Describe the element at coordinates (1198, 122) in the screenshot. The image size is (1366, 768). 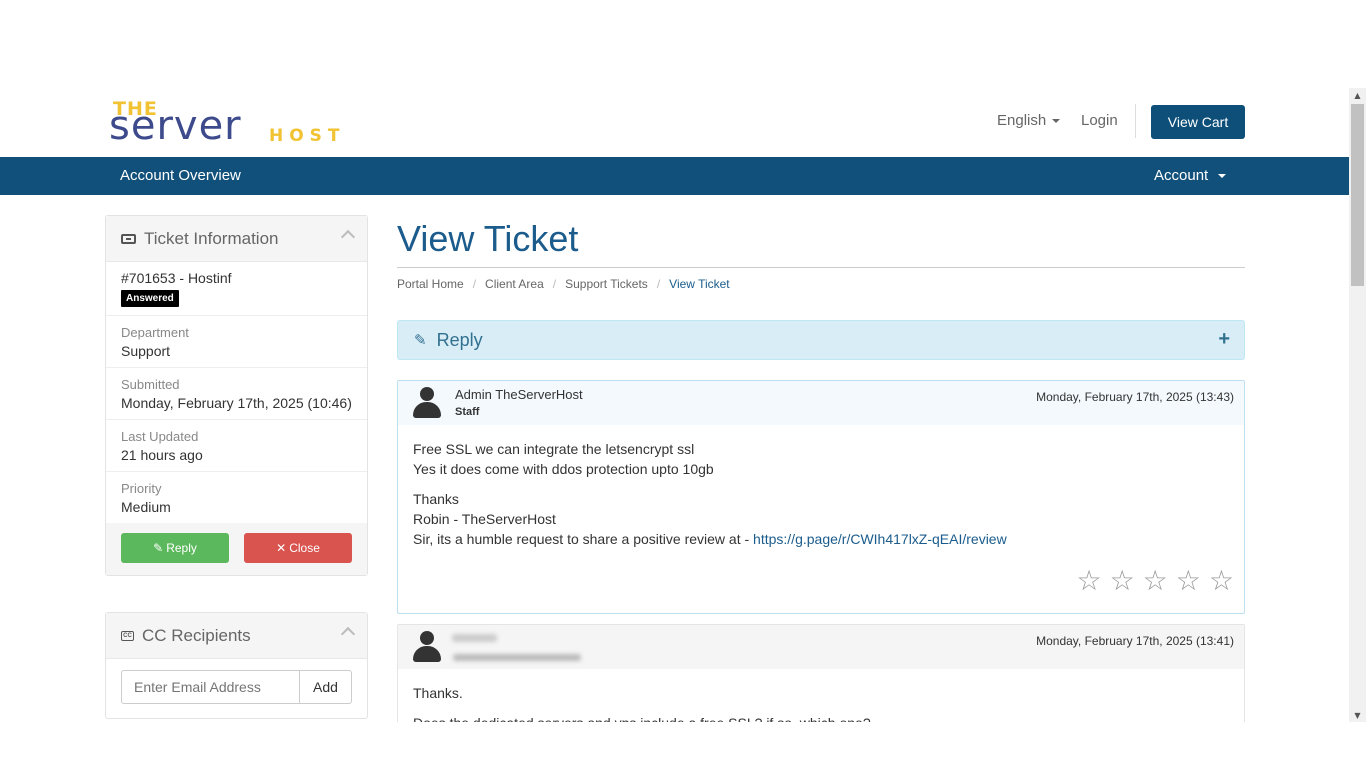
I see `view-cart-button: View Cart` at that location.